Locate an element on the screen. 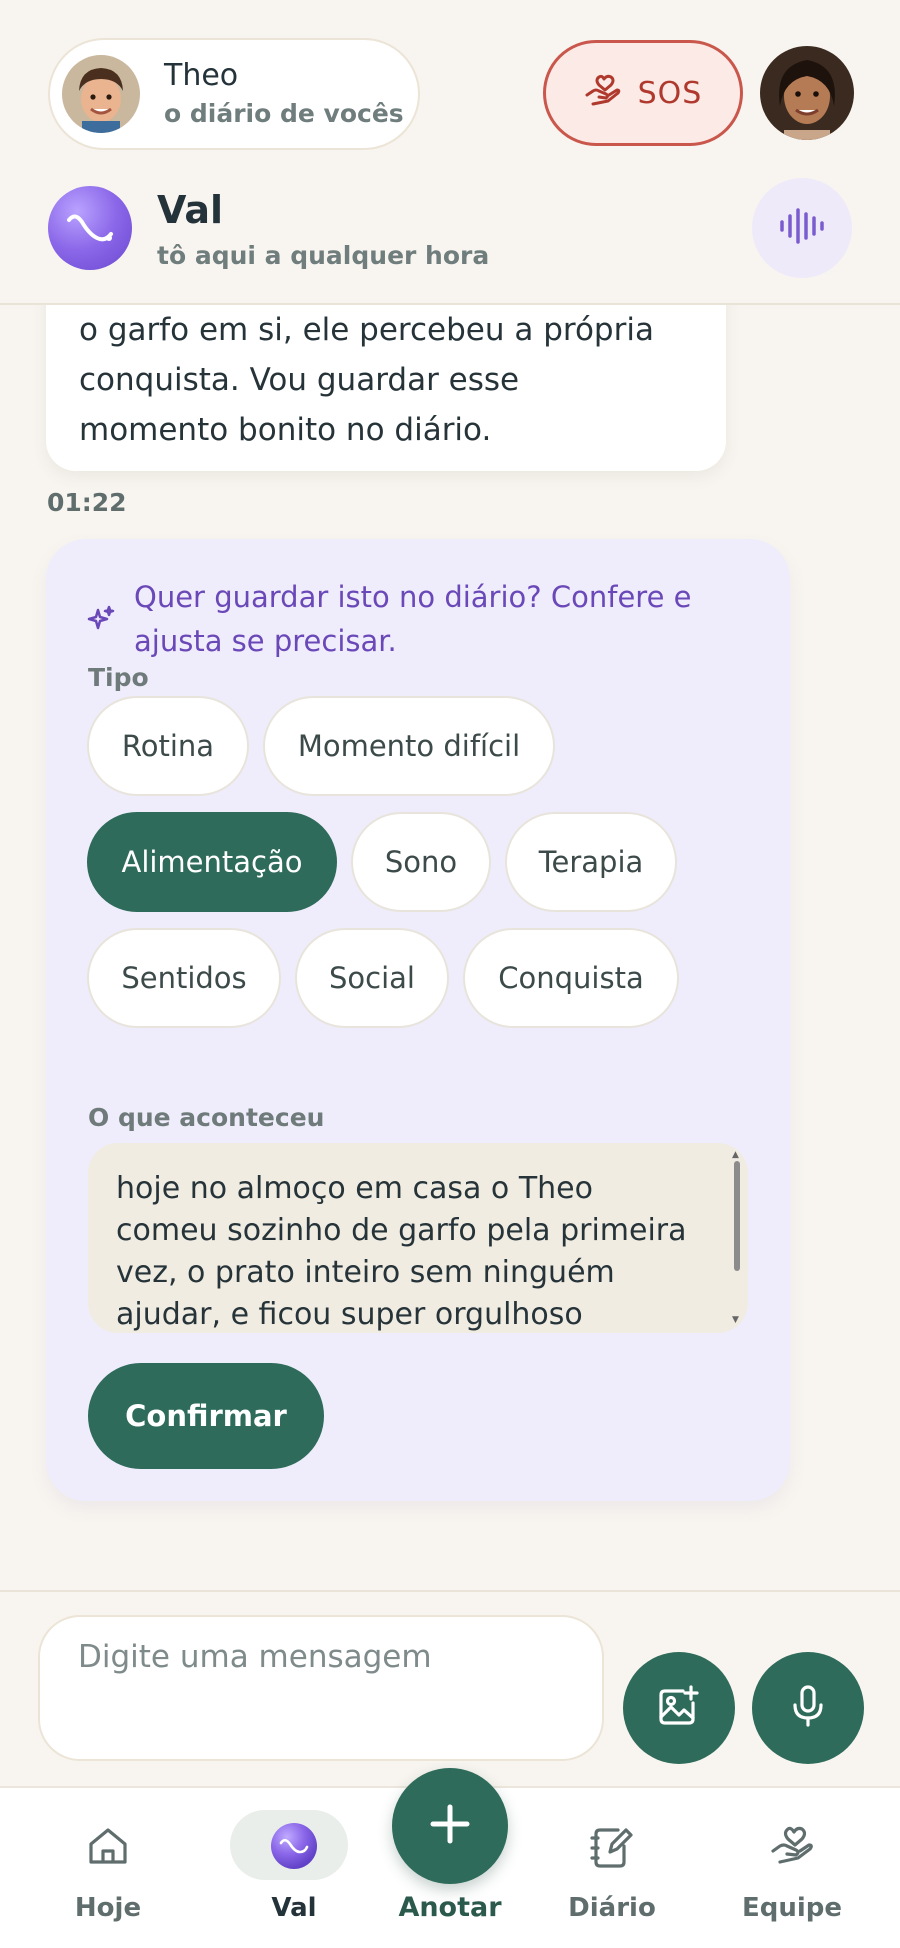 The image size is (900, 1948). child-profile-pill: Theo o diário de vocês is located at coordinates (234, 94).